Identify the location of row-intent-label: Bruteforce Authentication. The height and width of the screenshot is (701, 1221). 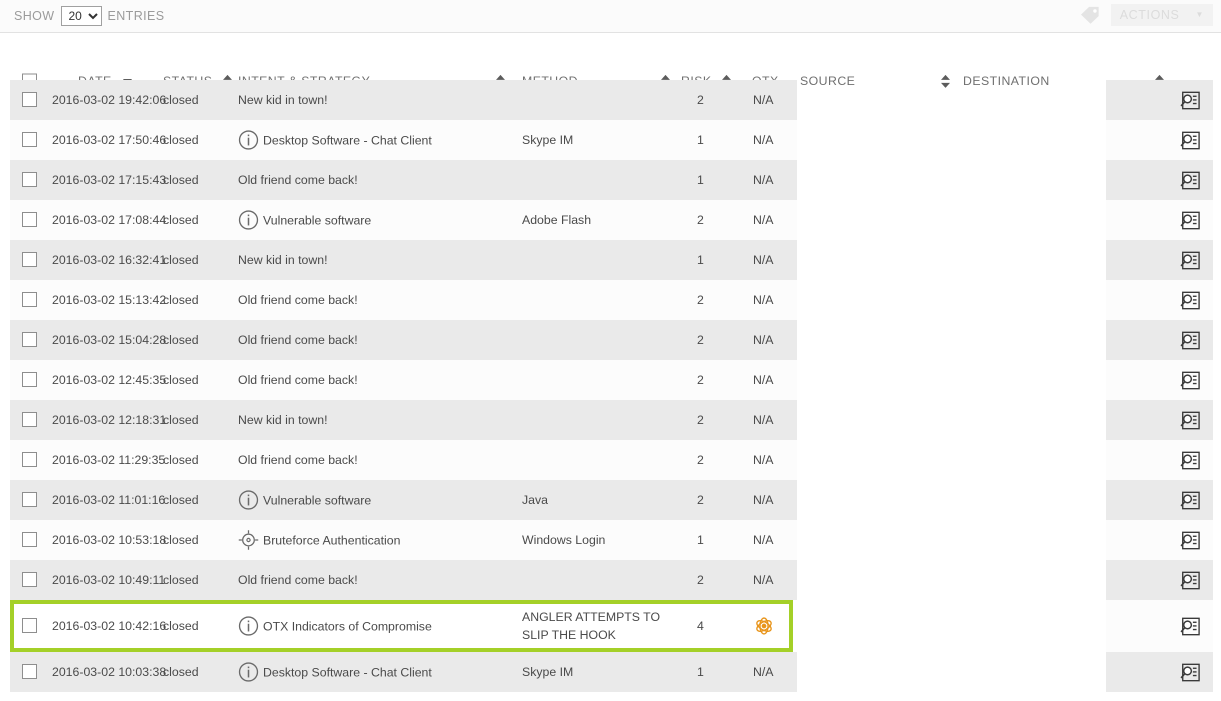
(332, 540).